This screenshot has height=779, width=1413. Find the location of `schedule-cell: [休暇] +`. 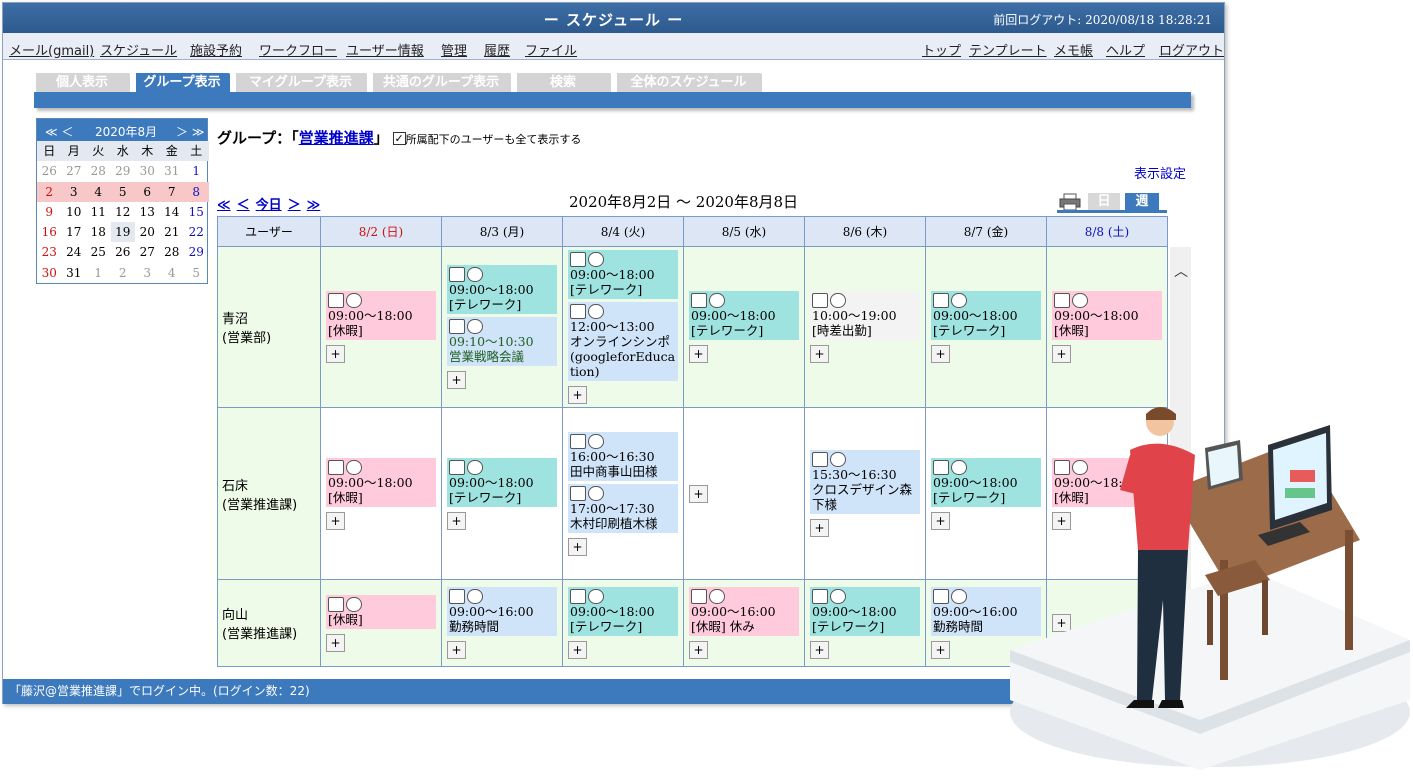

schedule-cell: [休暇] + is located at coordinates (381, 623).